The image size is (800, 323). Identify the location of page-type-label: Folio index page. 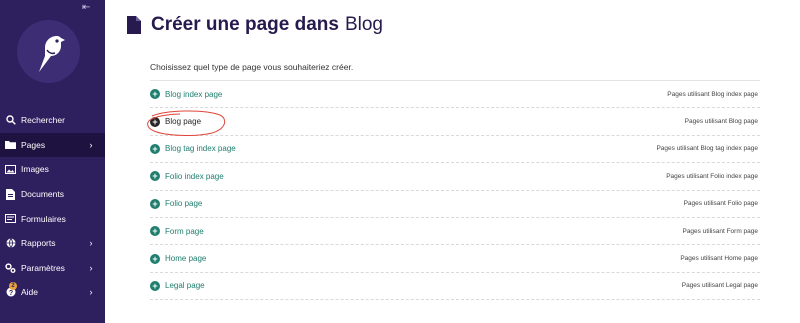
(194, 176).